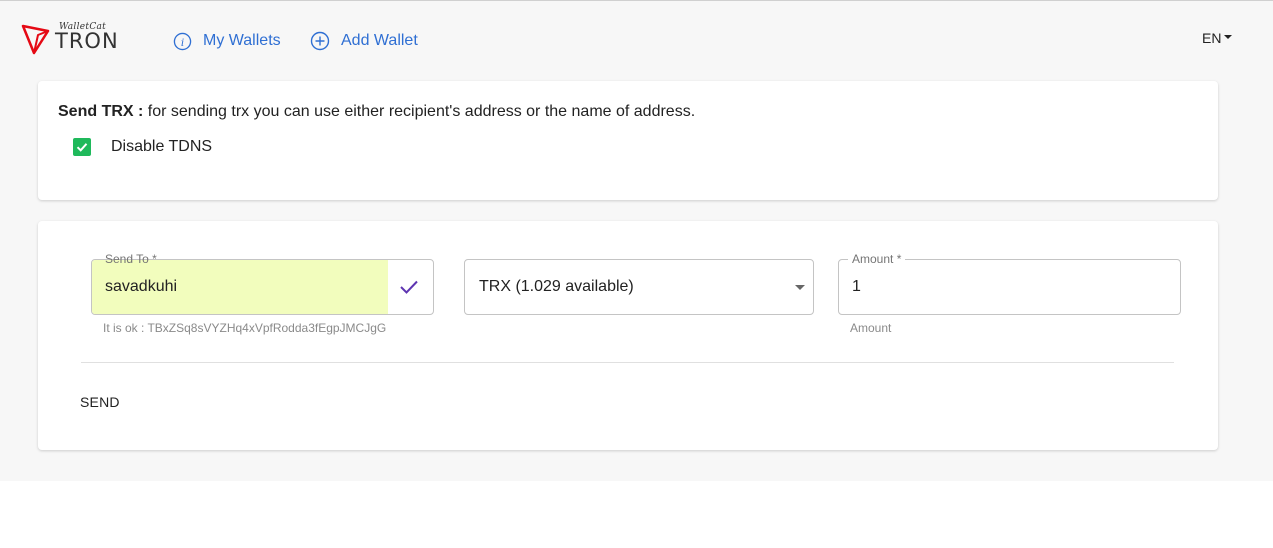 The height and width of the screenshot is (548, 1273). Describe the element at coordinates (262, 283) in the screenshot. I see `send-to-field: Send To * savadkuhi` at that location.